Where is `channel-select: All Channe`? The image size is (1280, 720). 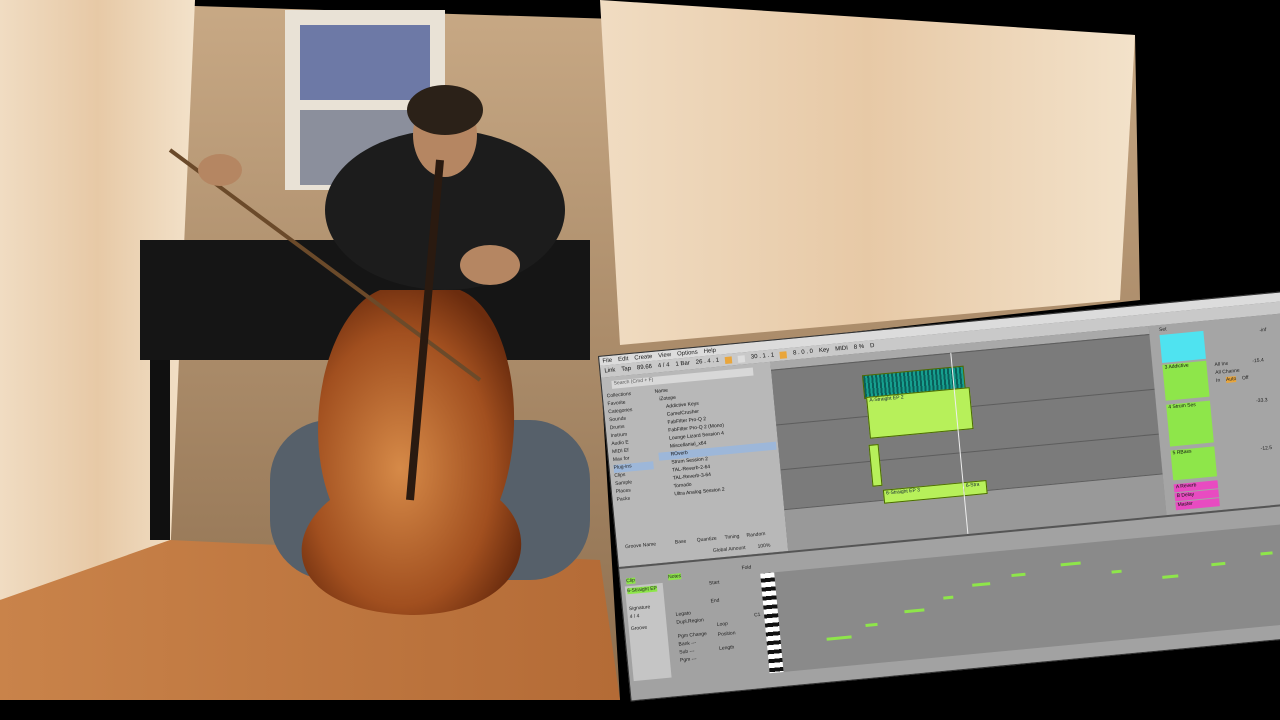 channel-select: All Channe is located at coordinates (1227, 372).